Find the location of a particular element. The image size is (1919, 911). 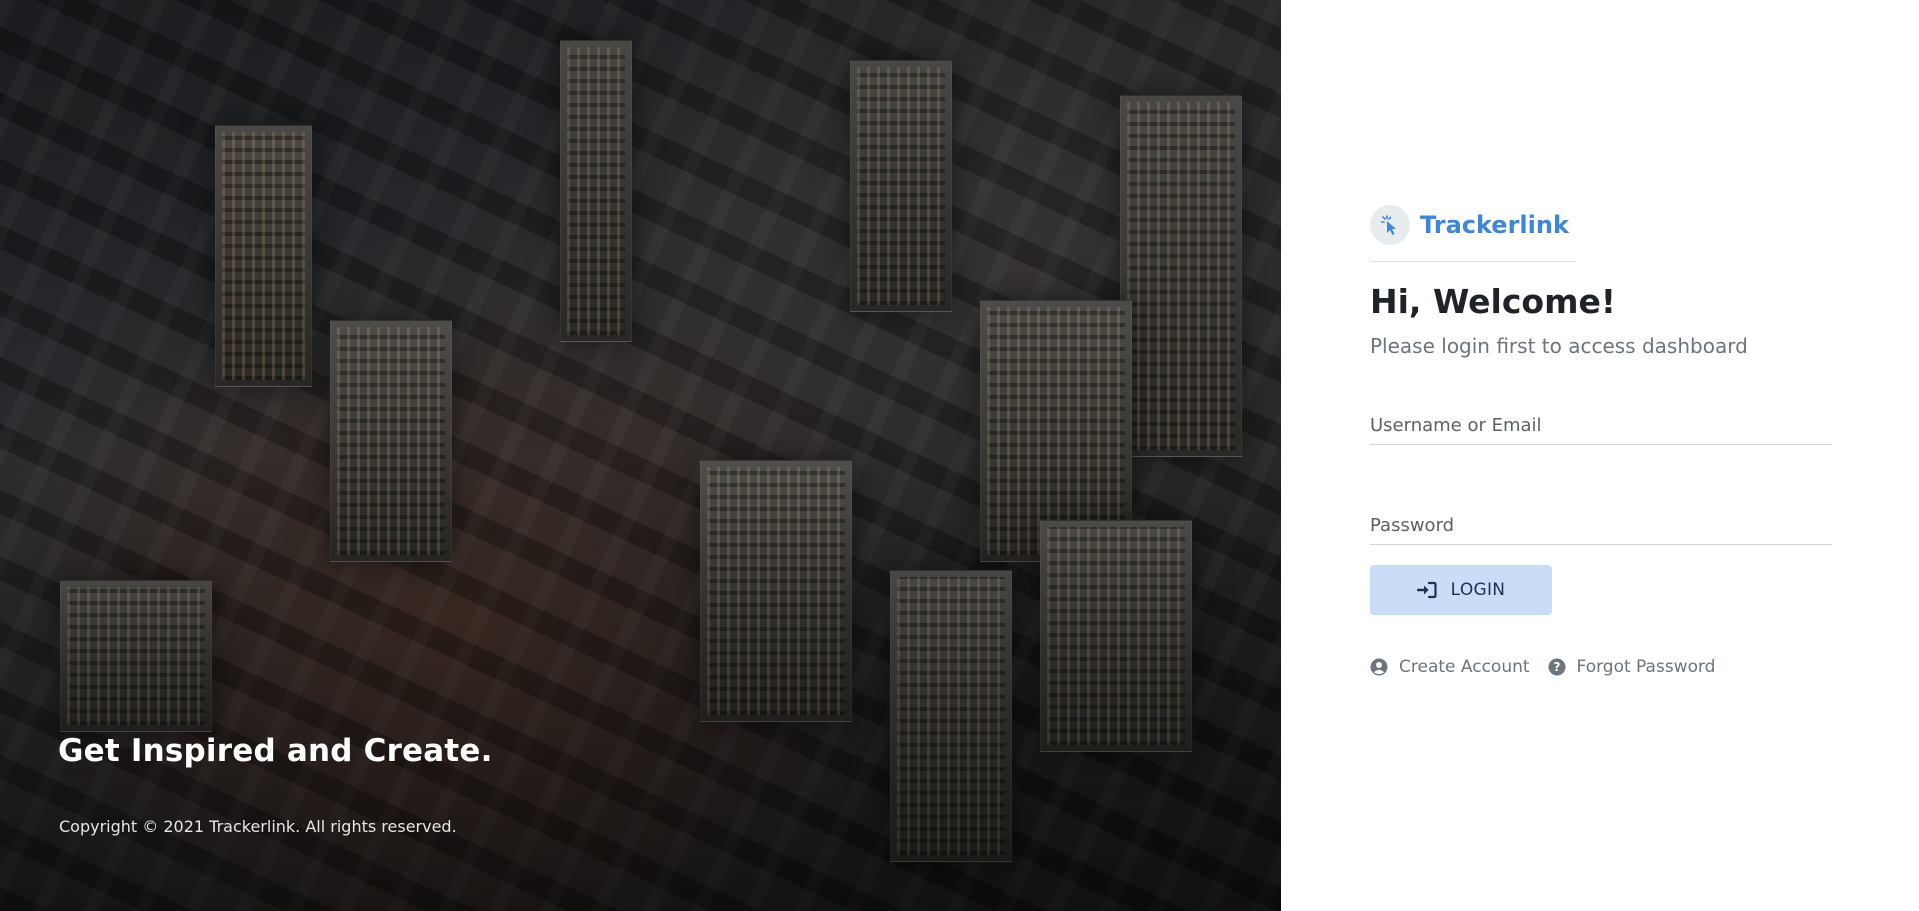

login-button: LOGIN is located at coordinates (1461, 590).